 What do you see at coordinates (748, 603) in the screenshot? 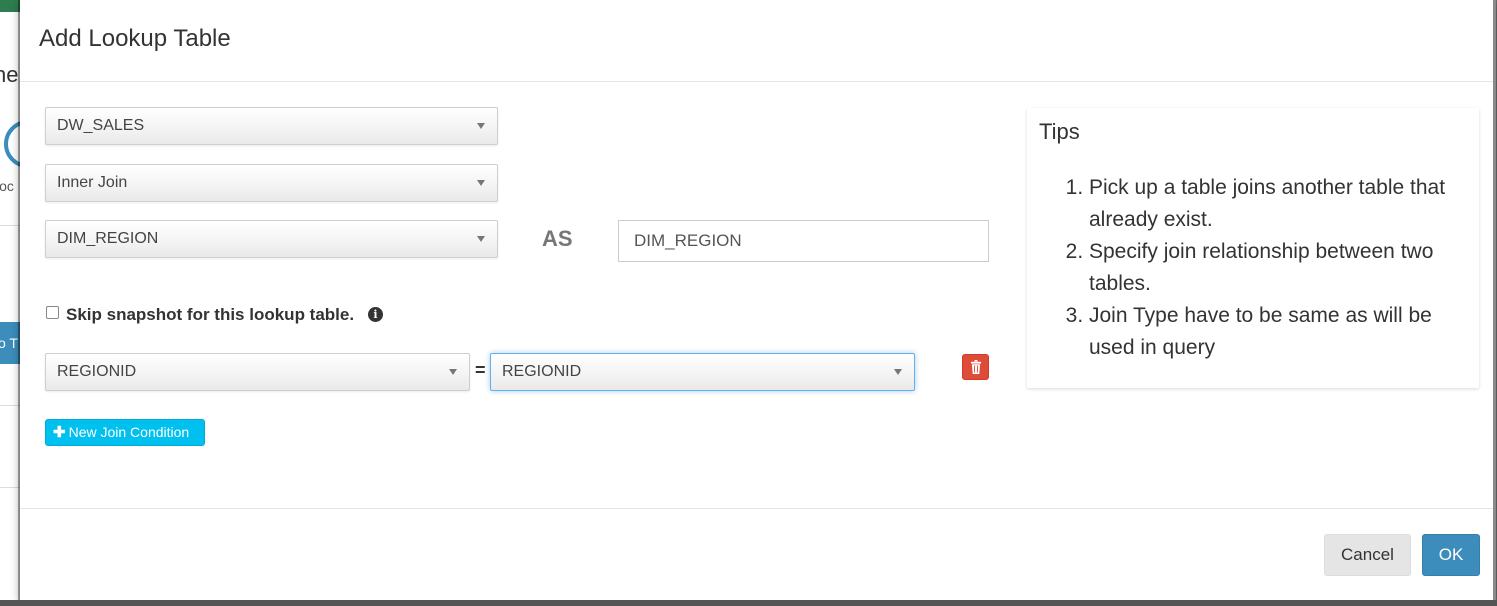
I see `bottom-edge` at bounding box center [748, 603].